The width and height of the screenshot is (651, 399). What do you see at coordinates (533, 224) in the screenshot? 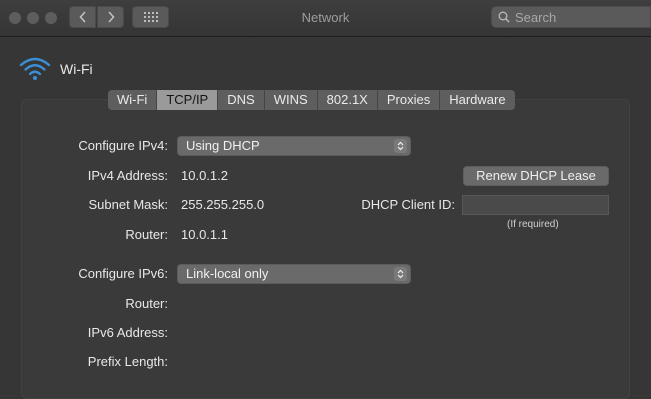
I see `client-id-hint: (If required)` at bounding box center [533, 224].